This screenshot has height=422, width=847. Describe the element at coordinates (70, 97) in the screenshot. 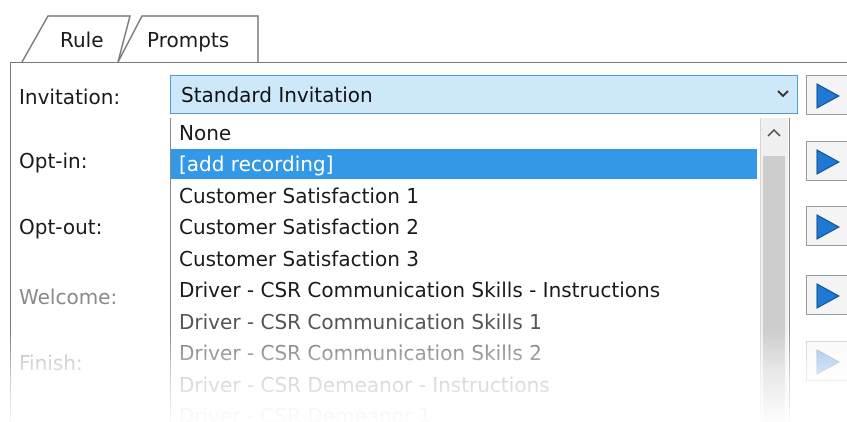

I see `invitation-label: Invitation:` at that location.